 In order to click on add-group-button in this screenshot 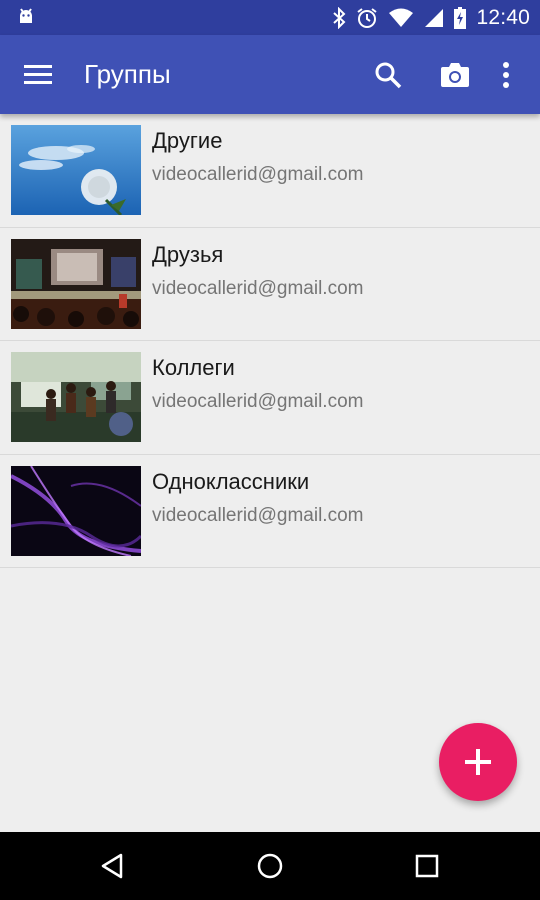, I will do `click(478, 762)`.